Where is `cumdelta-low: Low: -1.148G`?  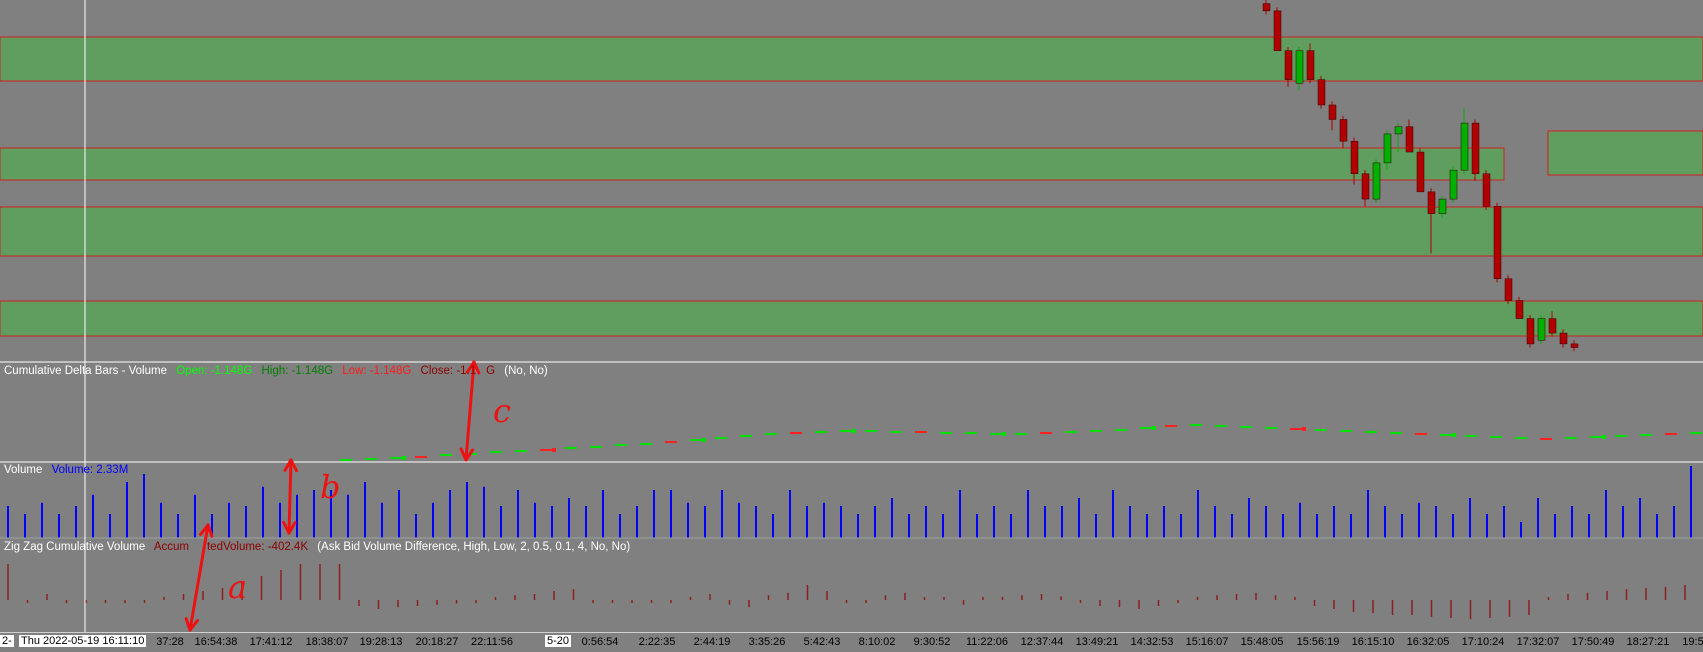 cumdelta-low: Low: -1.148G is located at coordinates (377, 371).